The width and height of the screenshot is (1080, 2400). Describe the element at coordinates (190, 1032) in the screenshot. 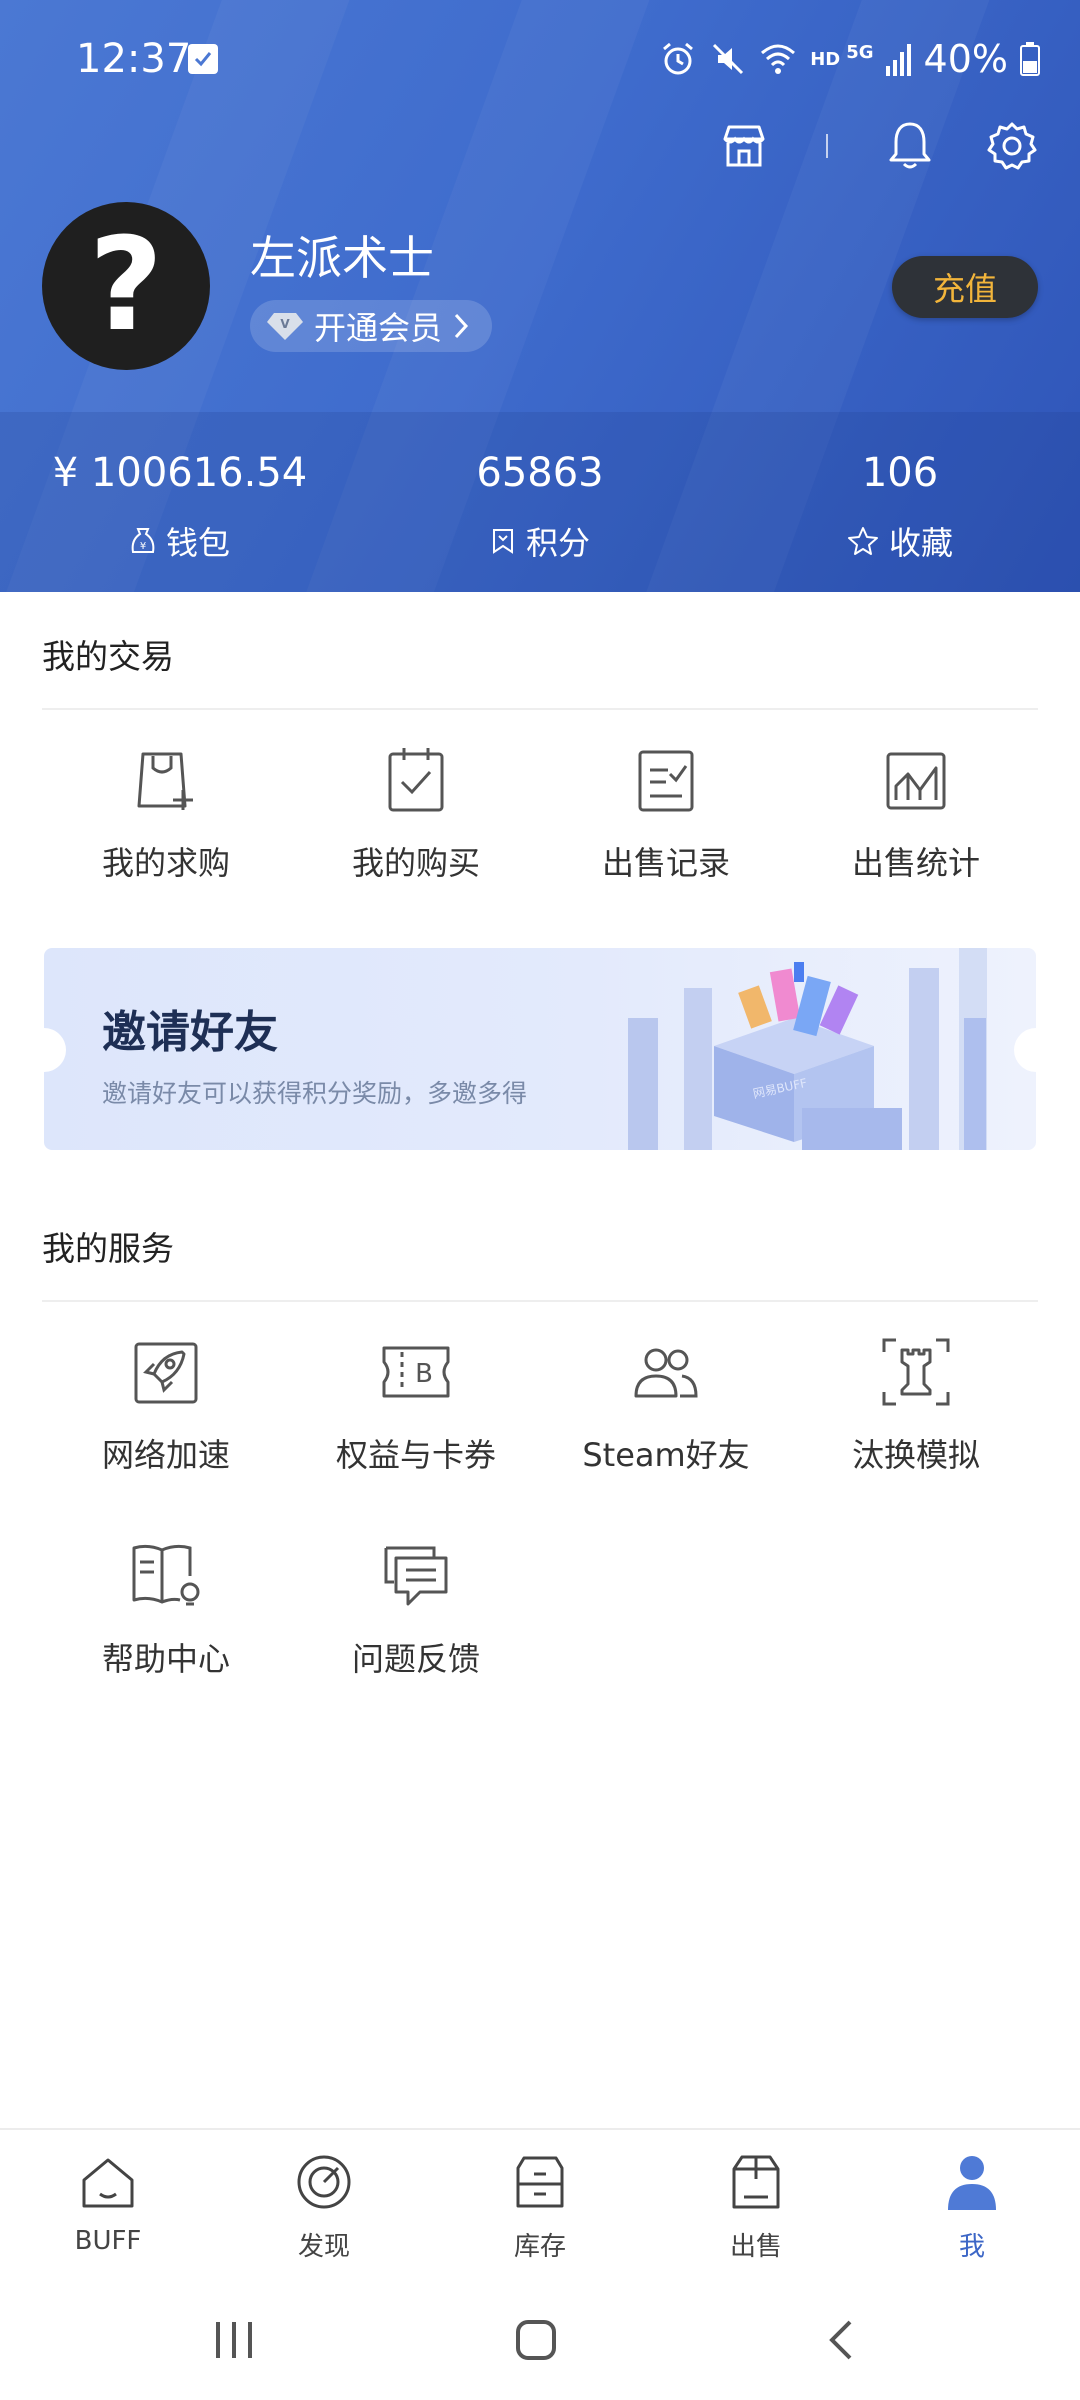

I see `invite-banner-title: 邀请好友` at that location.